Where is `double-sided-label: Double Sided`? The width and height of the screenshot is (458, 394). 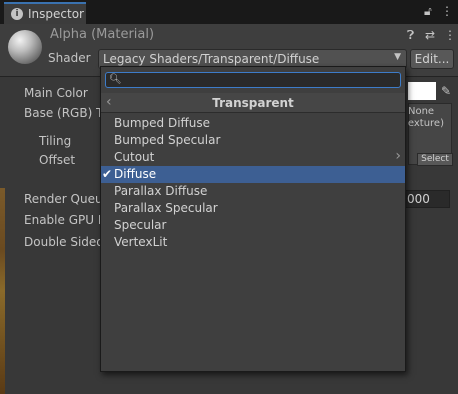 double-sided-label: Double Sided is located at coordinates (64, 242).